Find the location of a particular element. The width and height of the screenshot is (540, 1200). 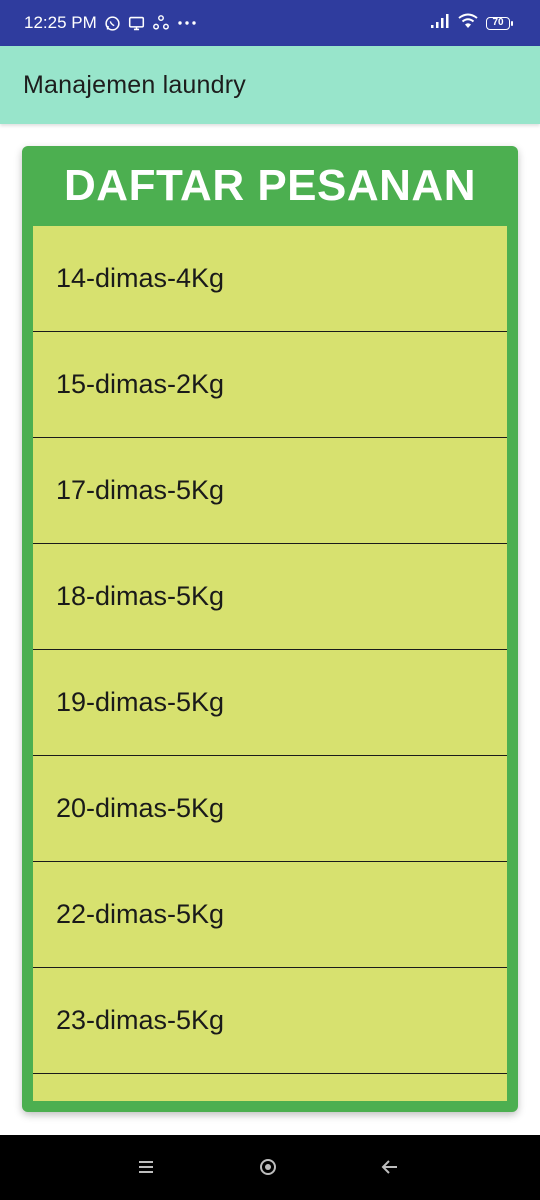

list-item-label: 18-dimas-5Kg is located at coordinates (140, 596).